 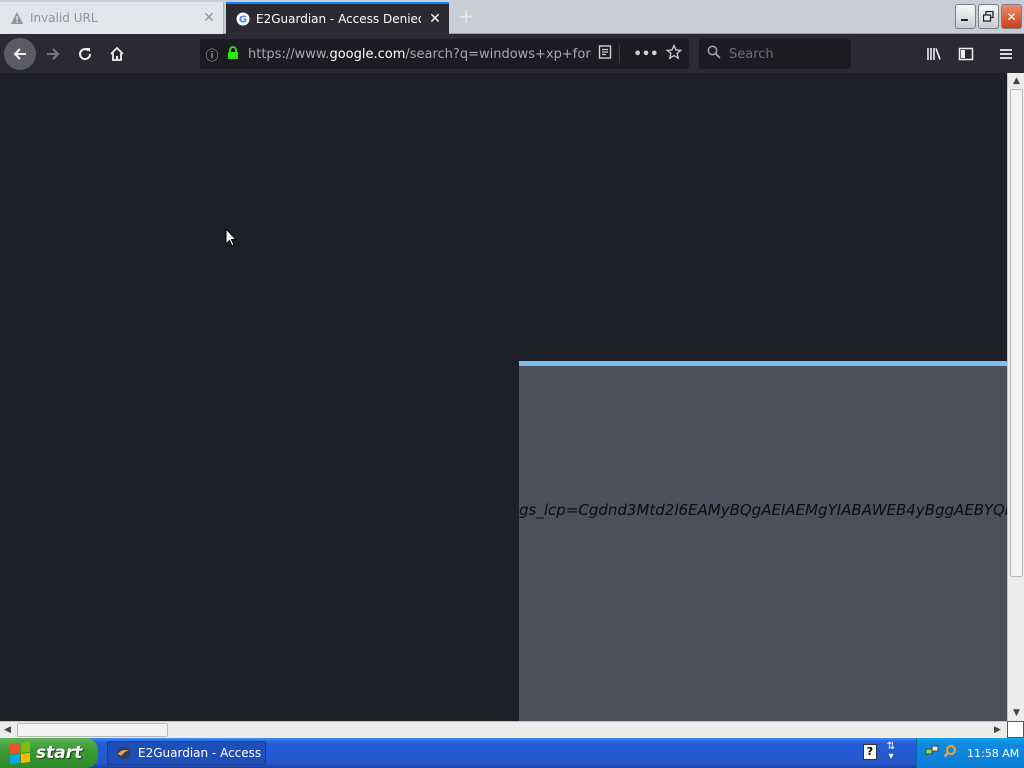 What do you see at coordinates (626, 54) in the screenshot?
I see `url-separator` at bounding box center [626, 54].